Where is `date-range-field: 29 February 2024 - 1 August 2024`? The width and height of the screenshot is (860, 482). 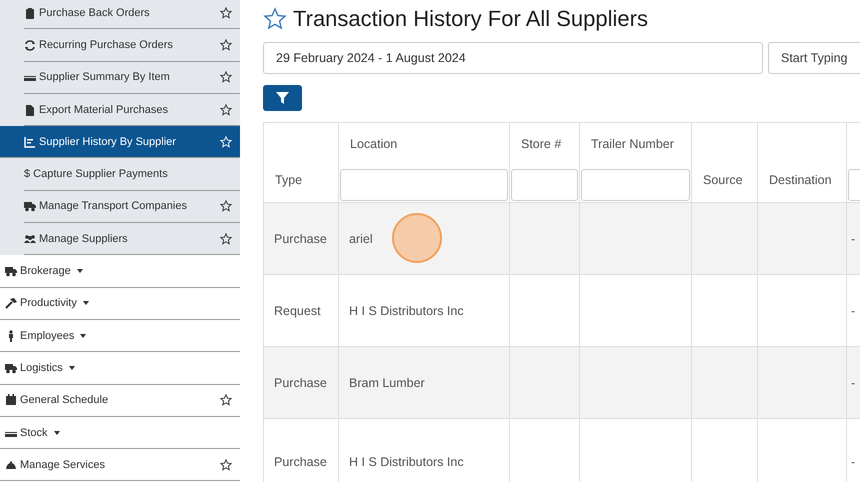 date-range-field: 29 February 2024 - 1 August 2024 is located at coordinates (513, 58).